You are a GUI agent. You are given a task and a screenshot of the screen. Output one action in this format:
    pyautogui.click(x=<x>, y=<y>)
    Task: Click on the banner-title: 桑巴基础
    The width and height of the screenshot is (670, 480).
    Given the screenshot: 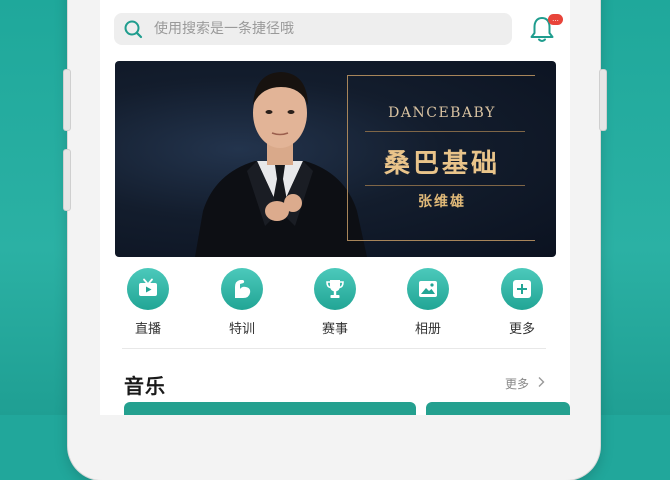 What is the action you would take?
    pyautogui.click(x=441, y=164)
    